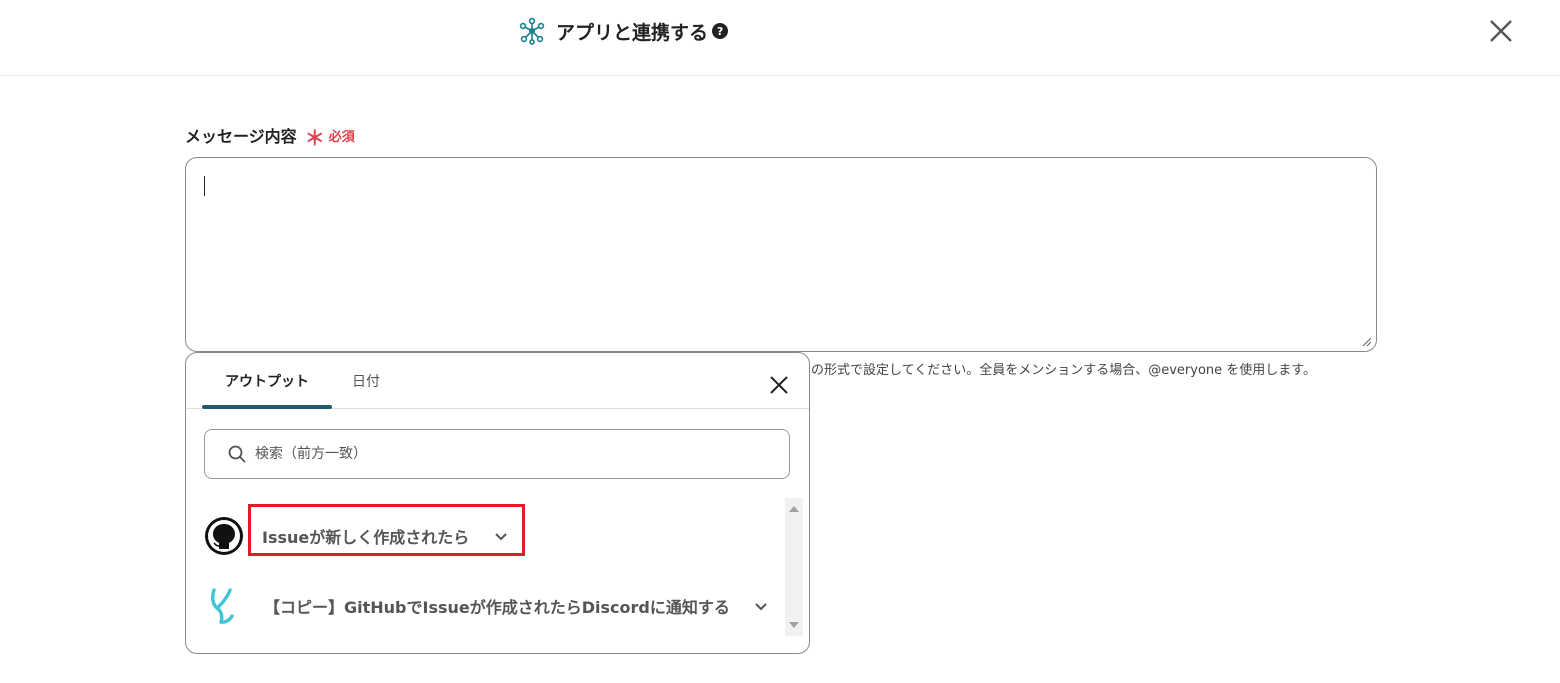 The height and width of the screenshot is (683, 1560). Describe the element at coordinates (497, 381) in the screenshot. I see `popup-tab-bar: アウトプット 日付` at that location.